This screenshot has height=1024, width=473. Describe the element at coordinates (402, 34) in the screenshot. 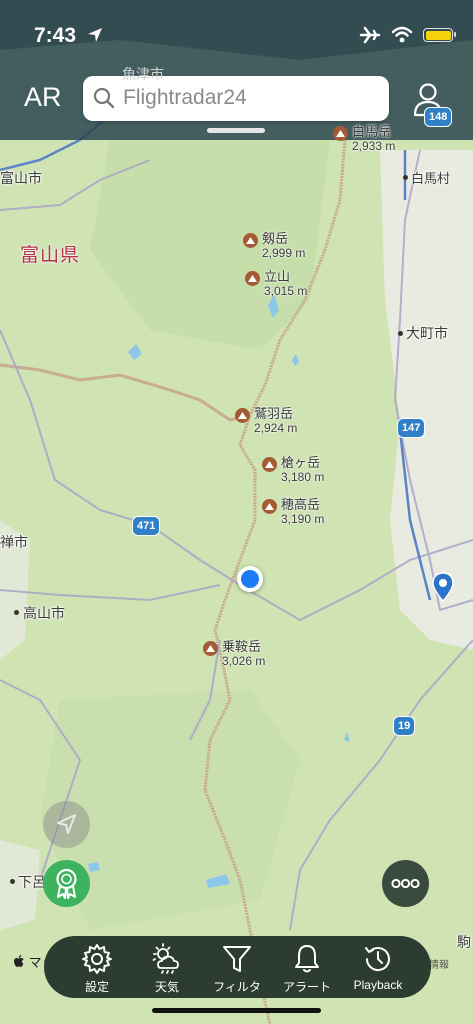

I see `wifi-icon` at that location.